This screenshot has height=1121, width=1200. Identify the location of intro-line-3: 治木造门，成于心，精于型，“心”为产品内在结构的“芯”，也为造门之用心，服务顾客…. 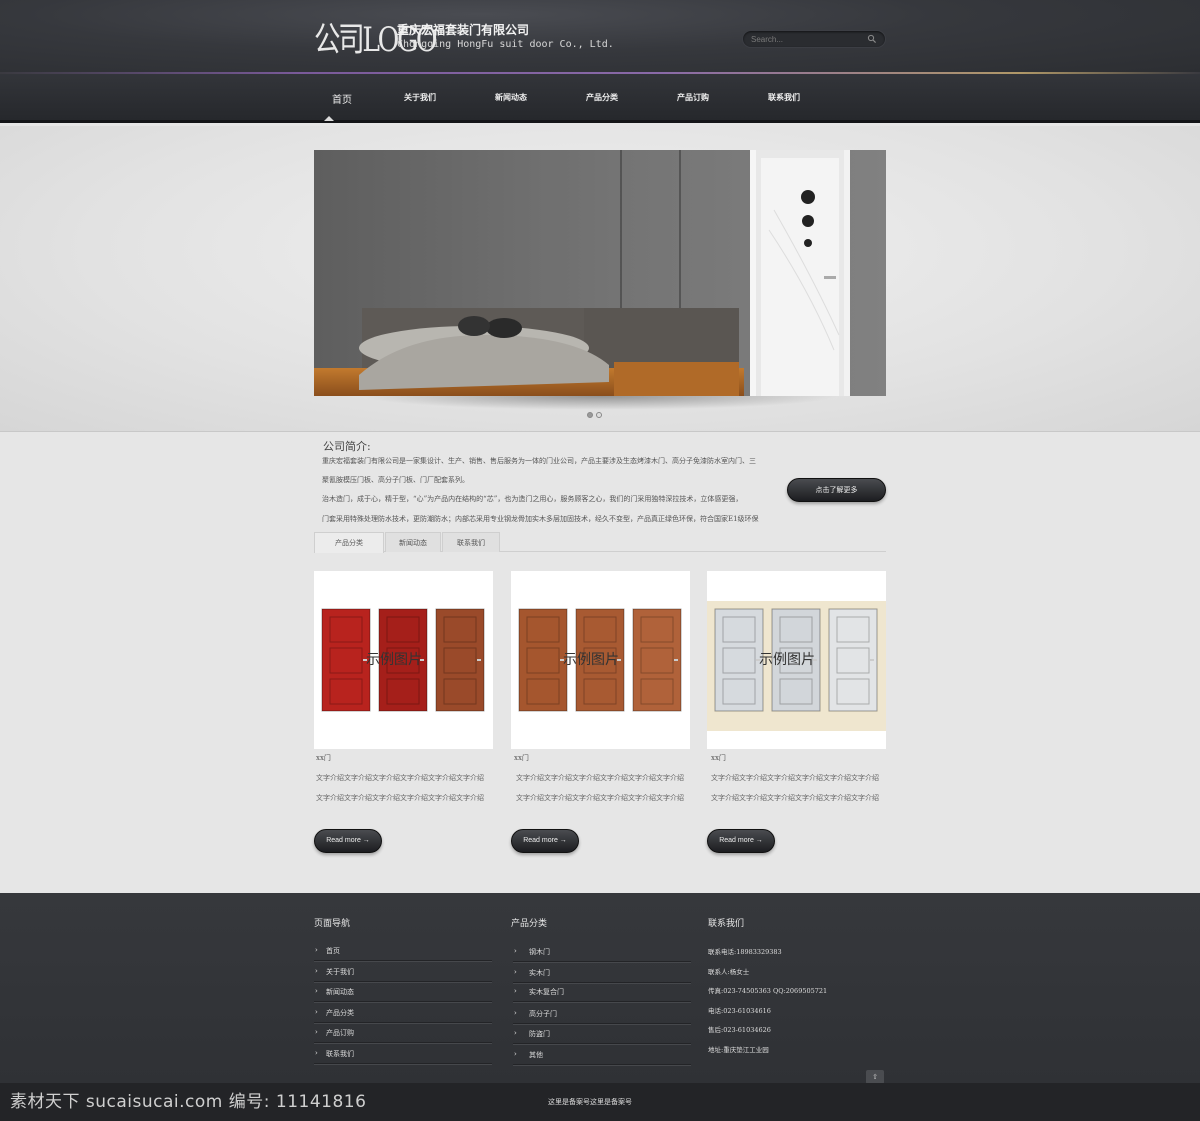
(532, 499).